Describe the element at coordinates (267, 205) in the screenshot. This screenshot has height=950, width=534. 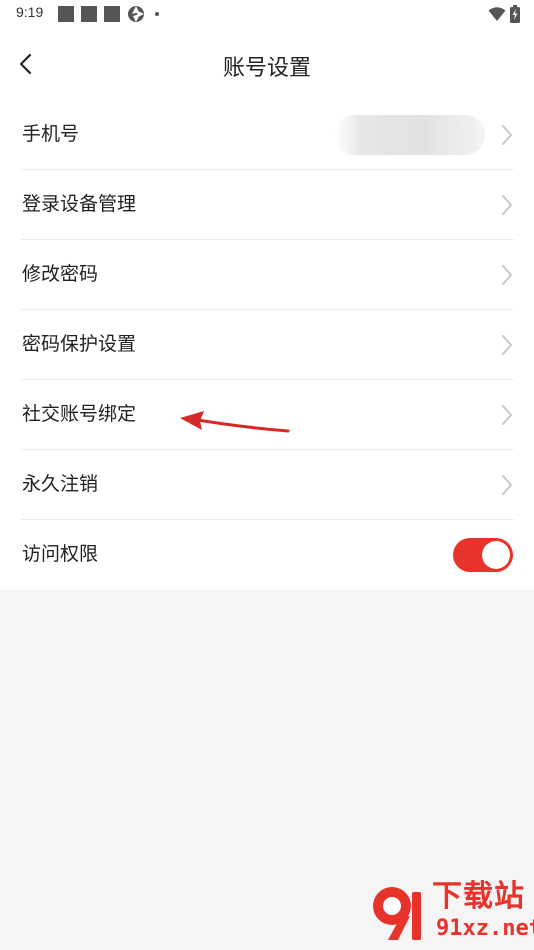
I see `settings-item-device-management: 登录设备管理` at that location.